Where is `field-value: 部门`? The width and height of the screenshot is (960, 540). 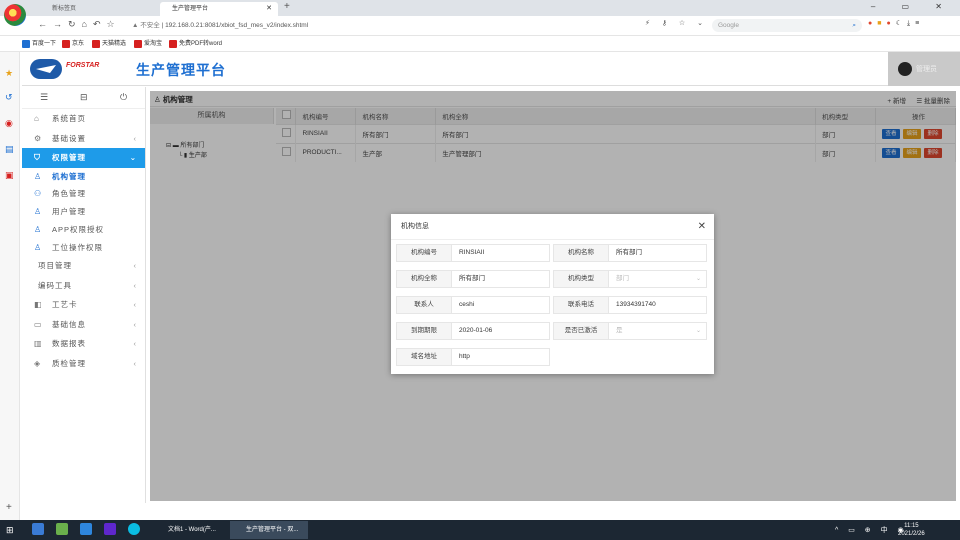
field-value: 部门 is located at coordinates (622, 278).